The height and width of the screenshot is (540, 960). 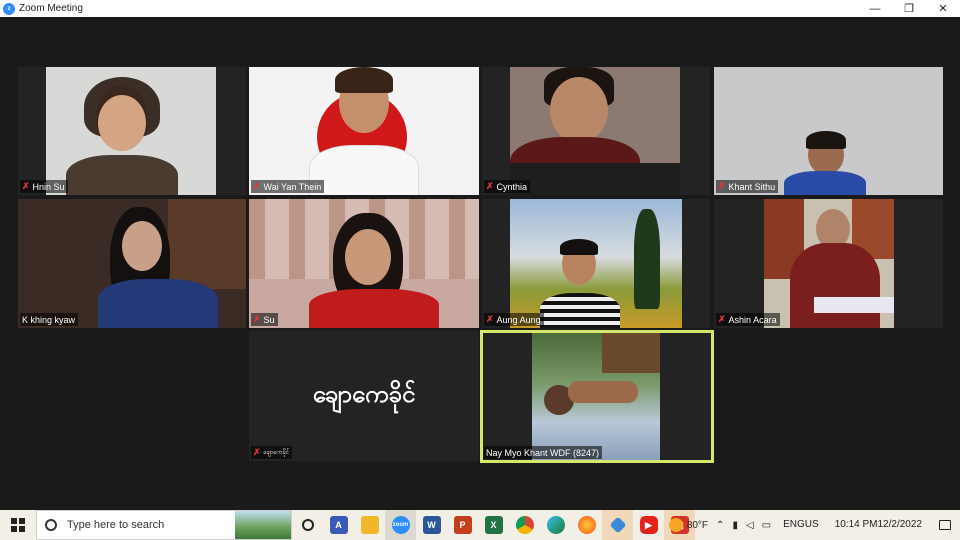 I want to click on window-title-bar: z Zoom Meeting — ❐ ✕, so click(x=480, y=8).